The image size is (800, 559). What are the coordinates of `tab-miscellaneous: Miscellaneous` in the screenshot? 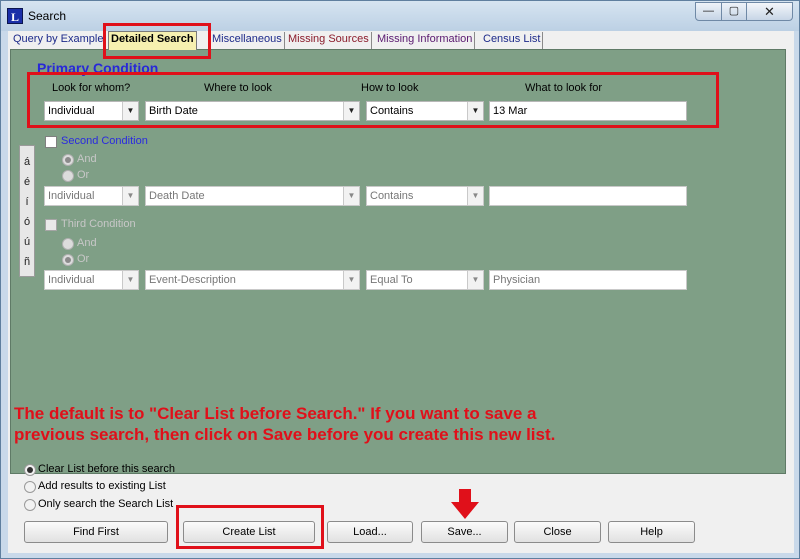 It's located at (247, 40).